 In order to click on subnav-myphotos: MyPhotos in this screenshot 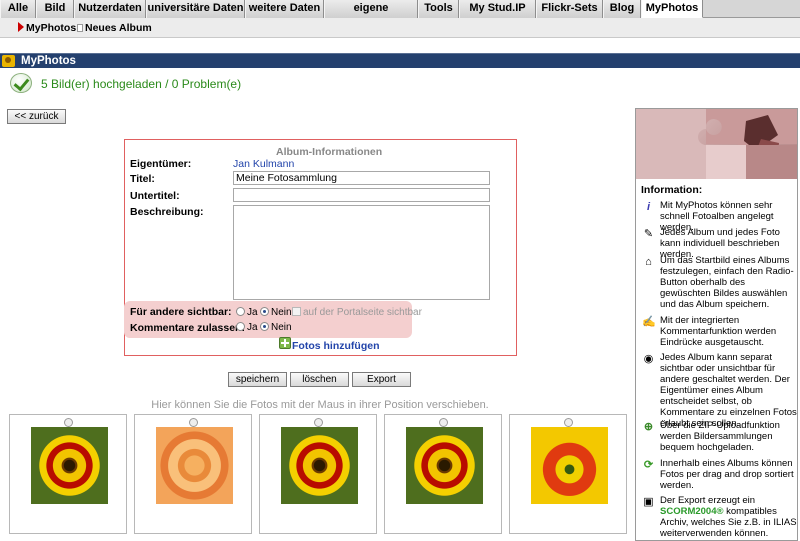, I will do `click(47, 28)`.